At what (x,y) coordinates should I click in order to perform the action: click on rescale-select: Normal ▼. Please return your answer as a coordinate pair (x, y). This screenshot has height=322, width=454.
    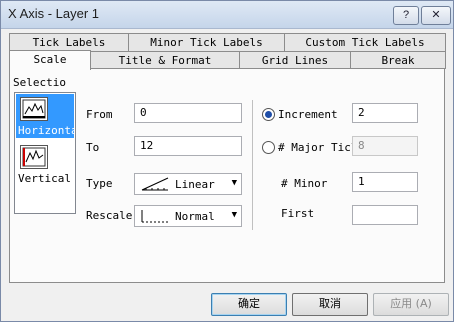
    Looking at the image, I should click on (188, 216).